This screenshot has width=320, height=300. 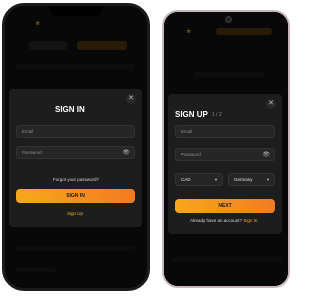 What do you see at coordinates (191, 114) in the screenshot?
I see `signup-title: SIGN UP` at bounding box center [191, 114].